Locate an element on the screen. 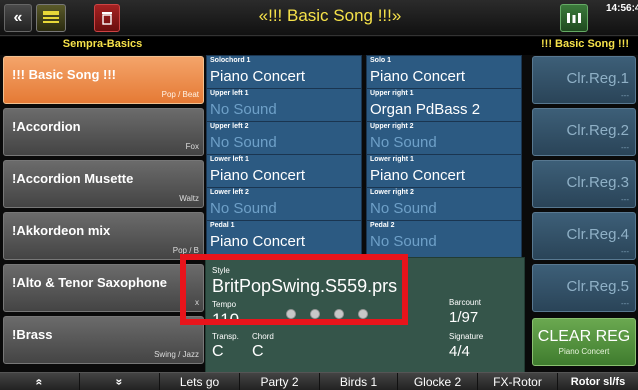 The image size is (638, 390). page-title: «!!! Basic Song !!!» is located at coordinates (330, 15).